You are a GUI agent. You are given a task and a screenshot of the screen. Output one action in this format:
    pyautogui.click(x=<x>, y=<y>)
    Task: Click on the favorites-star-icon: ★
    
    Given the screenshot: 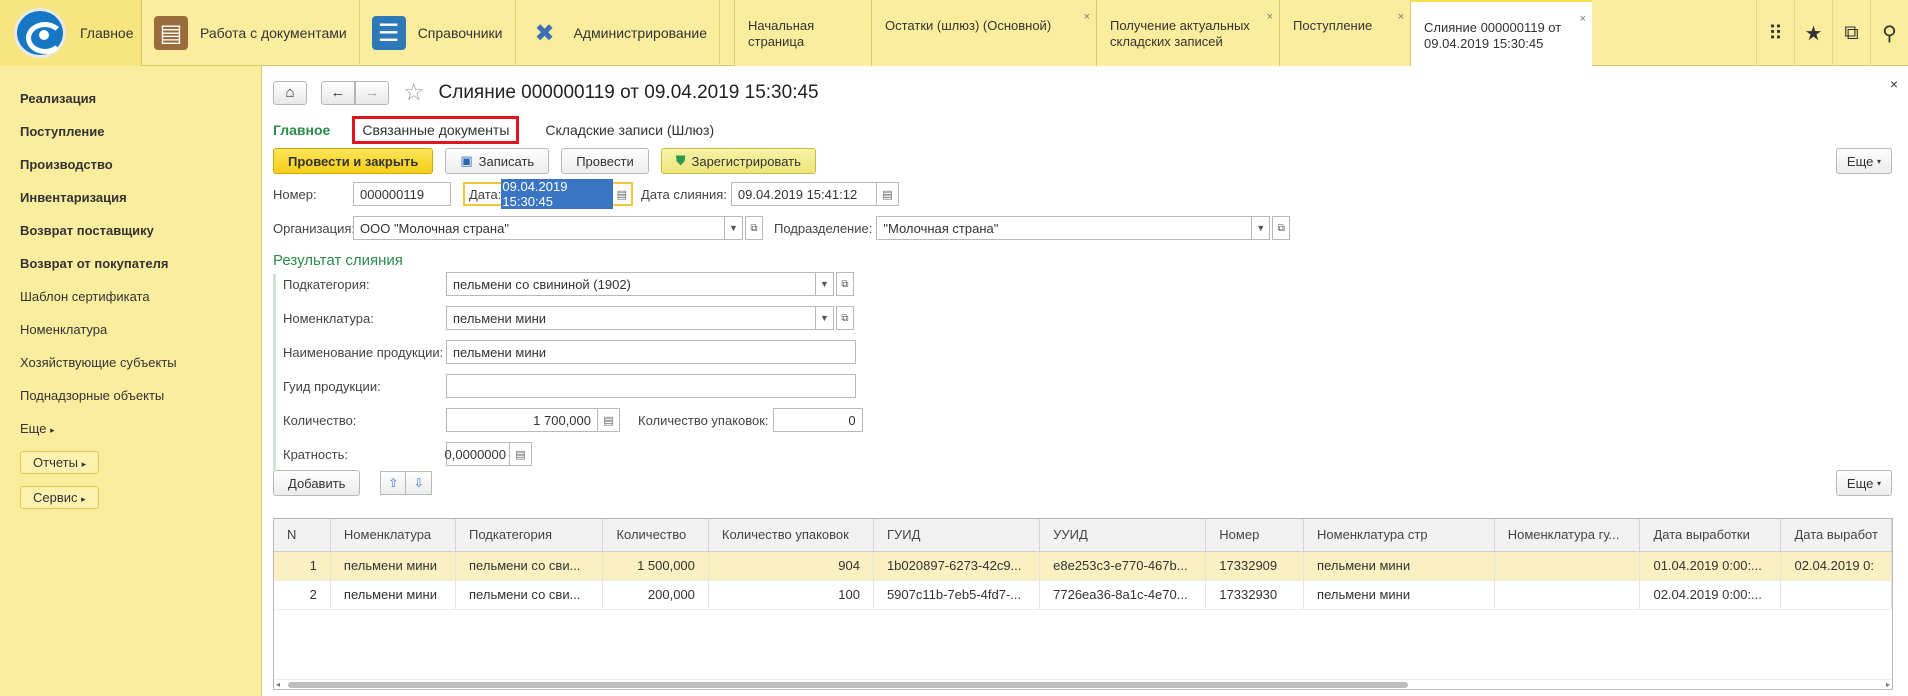 What is the action you would take?
    pyautogui.click(x=1813, y=33)
    